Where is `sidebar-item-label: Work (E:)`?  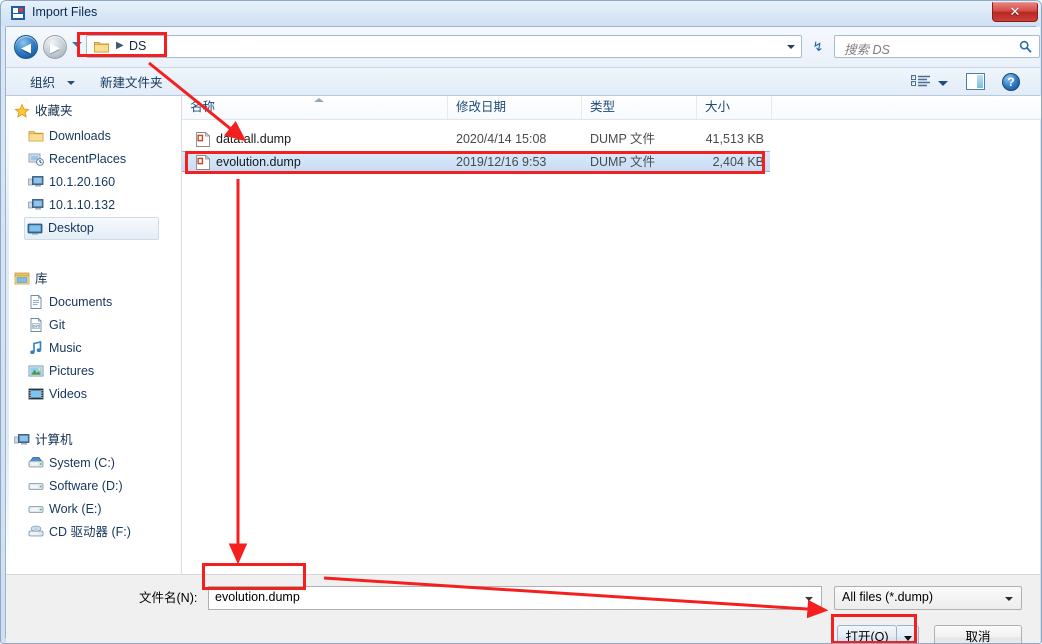 sidebar-item-label: Work (E:) is located at coordinates (75, 509).